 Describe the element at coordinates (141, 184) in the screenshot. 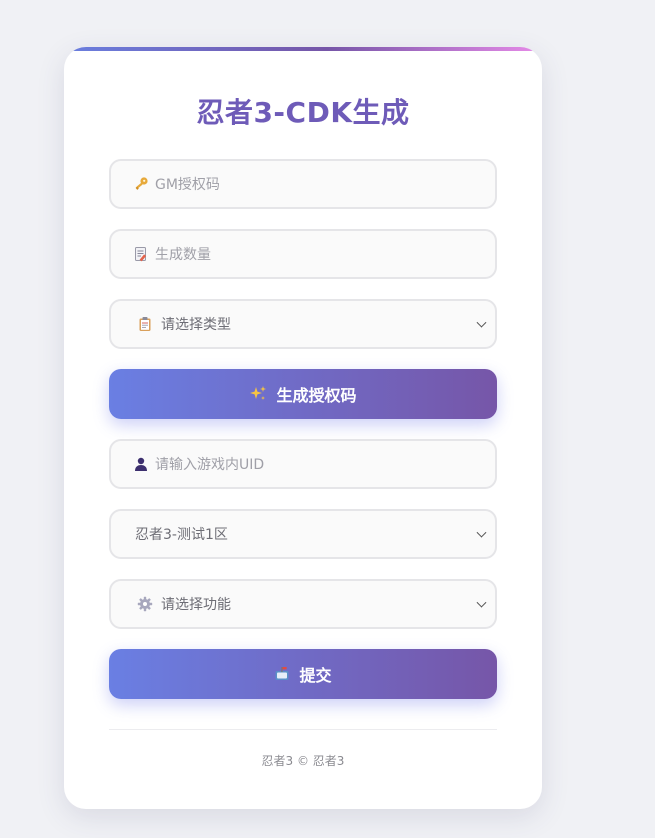

I see `key-icon` at that location.